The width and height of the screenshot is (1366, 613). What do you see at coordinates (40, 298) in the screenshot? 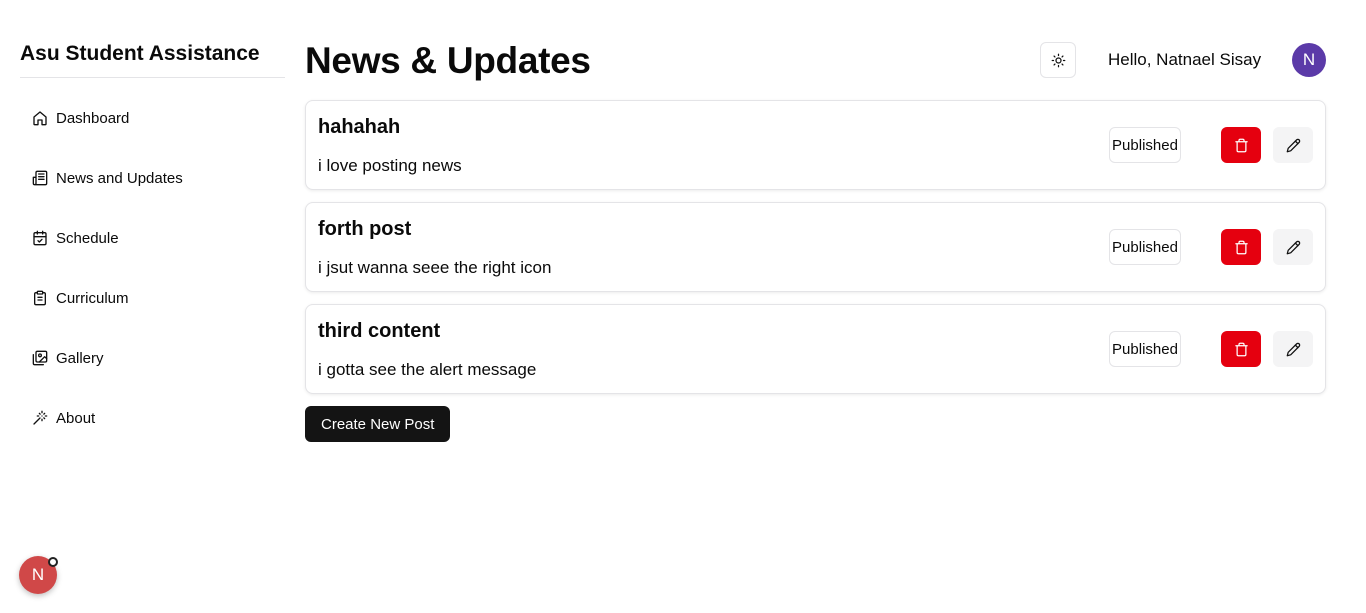
I see `clipboard-list-icon` at bounding box center [40, 298].